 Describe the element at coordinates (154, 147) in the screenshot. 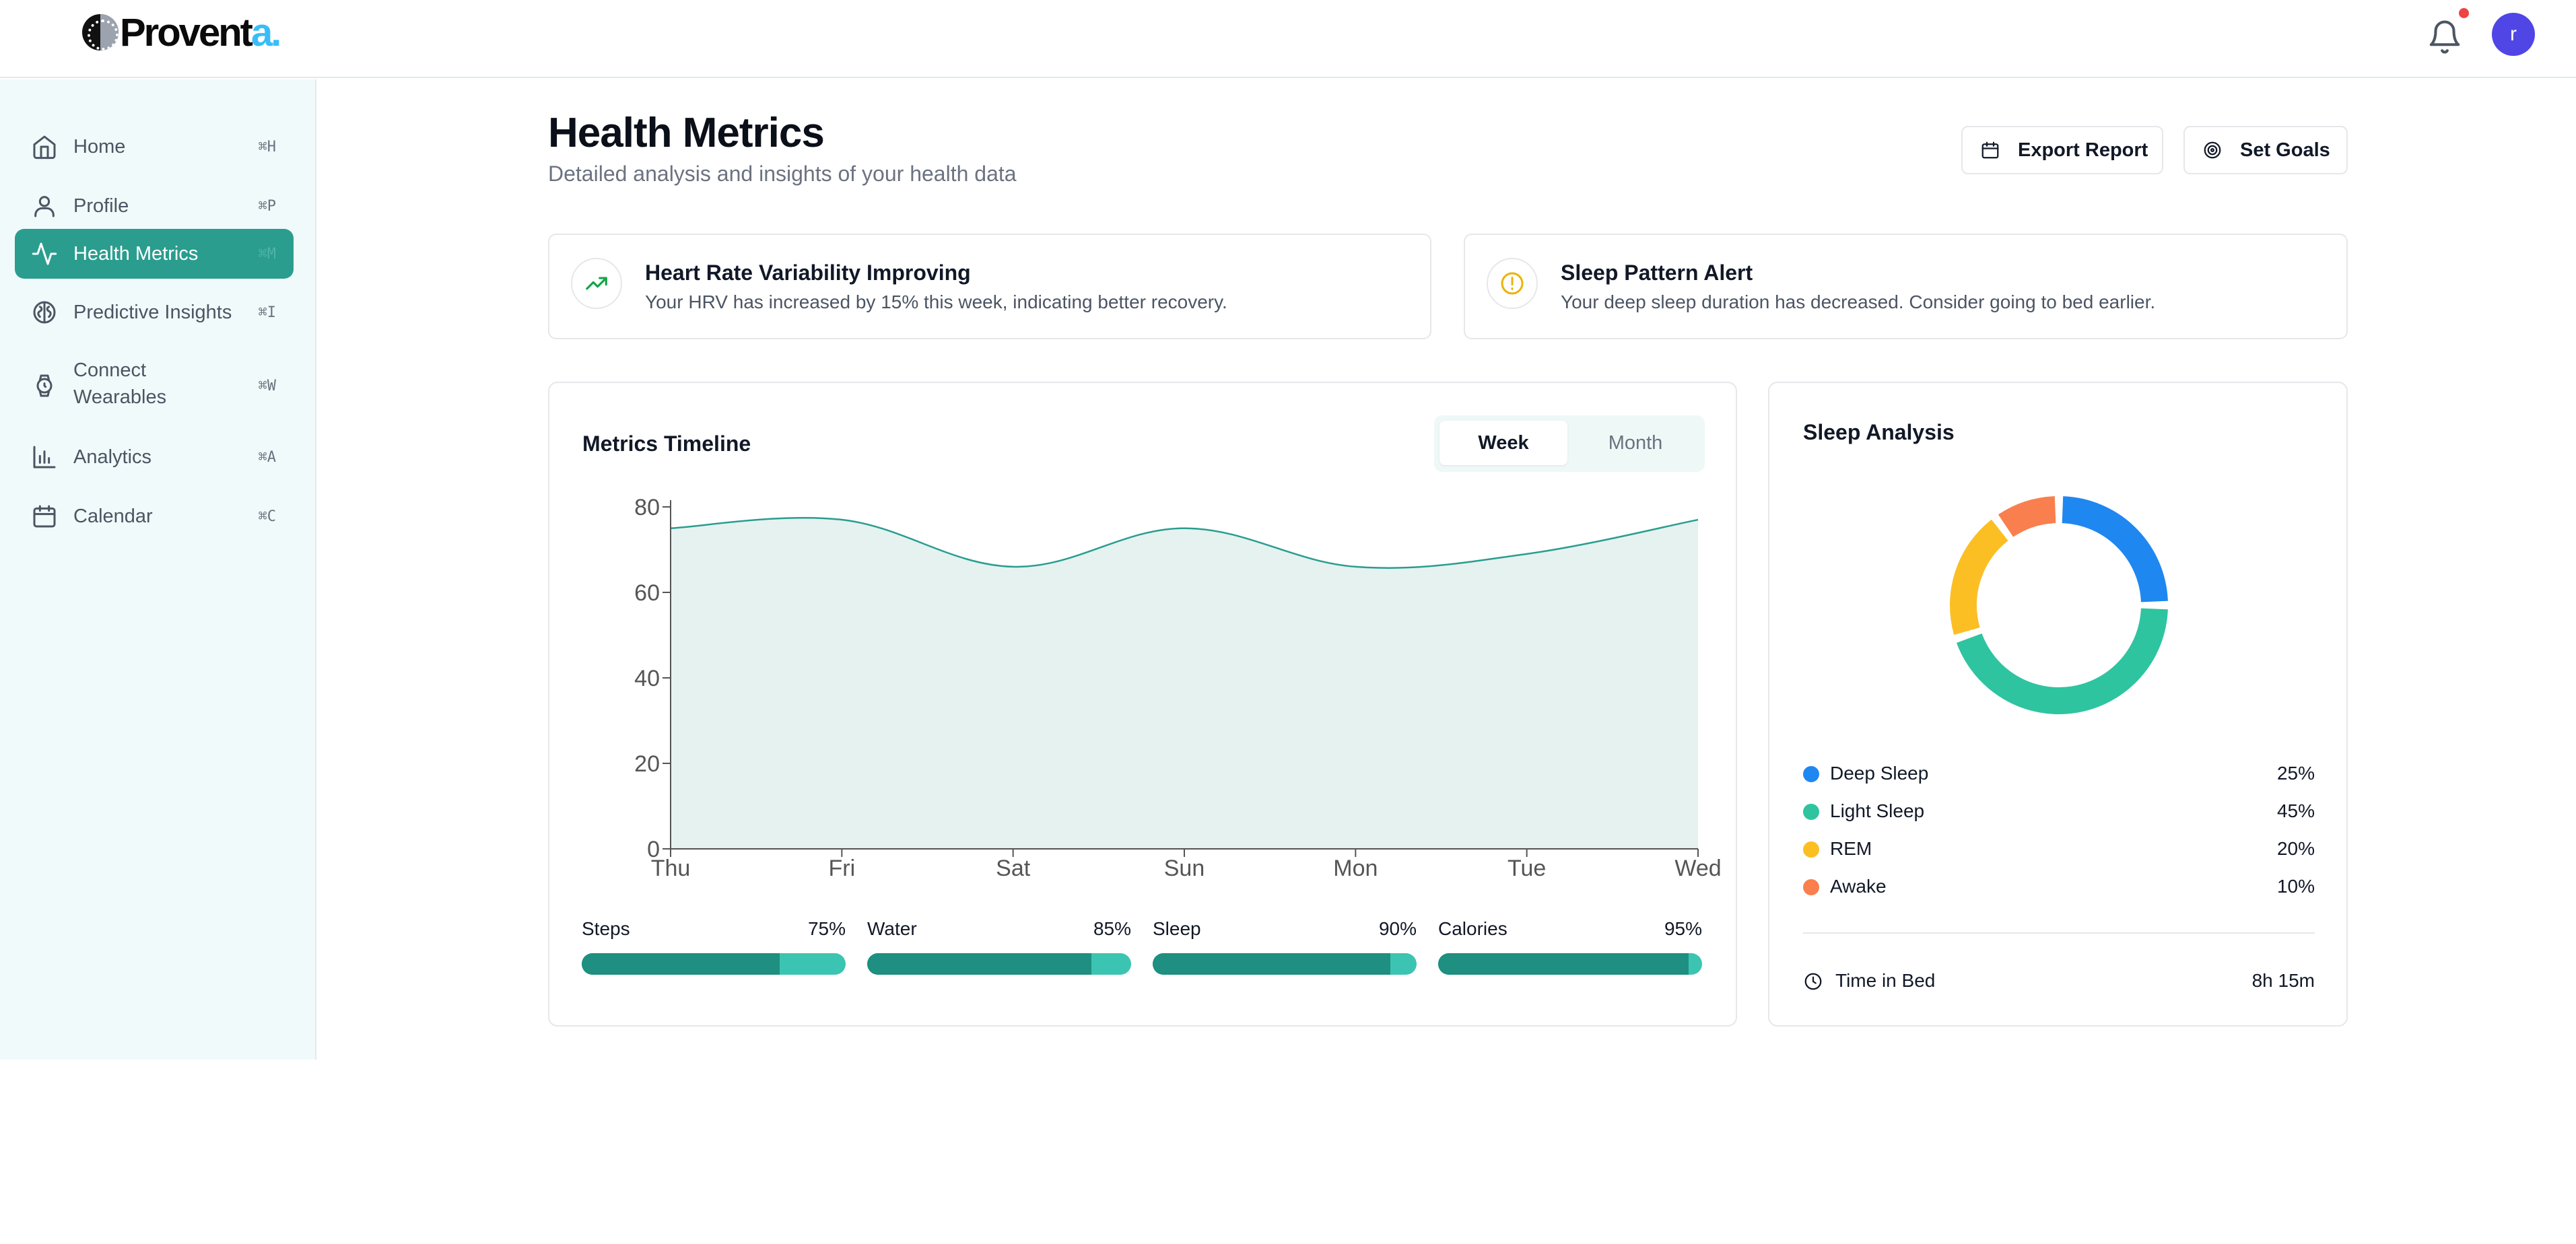

I see `sidebar-item-home: Home ⌘H` at that location.